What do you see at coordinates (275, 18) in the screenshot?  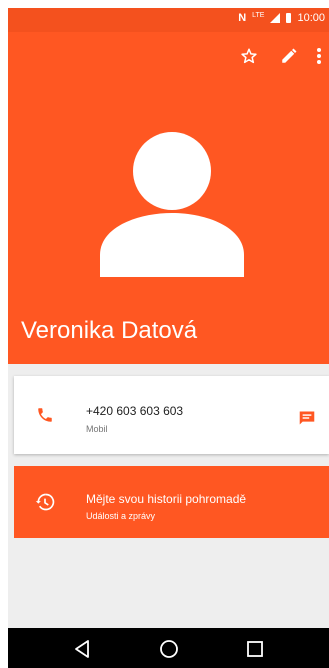 I see `signal-icon` at bounding box center [275, 18].